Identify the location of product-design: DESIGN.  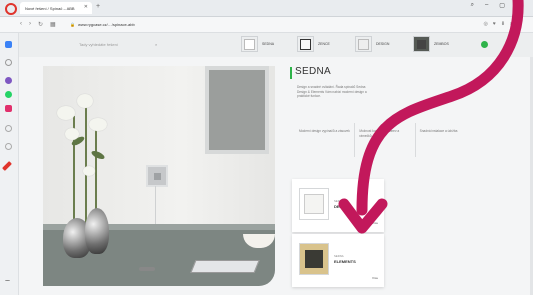
(372, 44).